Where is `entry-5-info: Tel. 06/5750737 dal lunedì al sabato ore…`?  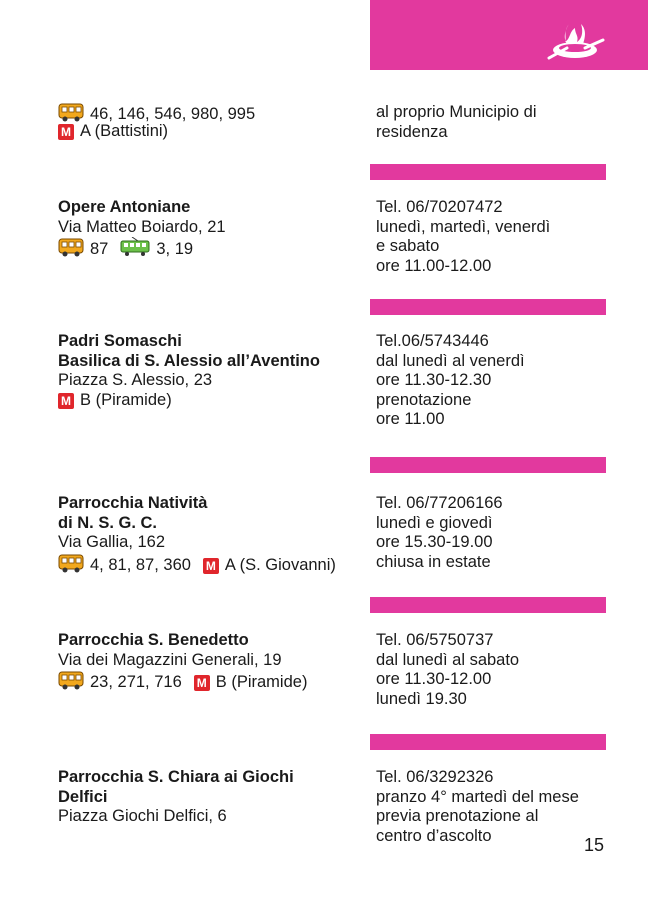
entry-5-info: Tel. 06/5750737 dal lunedì al sabato ore… is located at coordinates (447, 670).